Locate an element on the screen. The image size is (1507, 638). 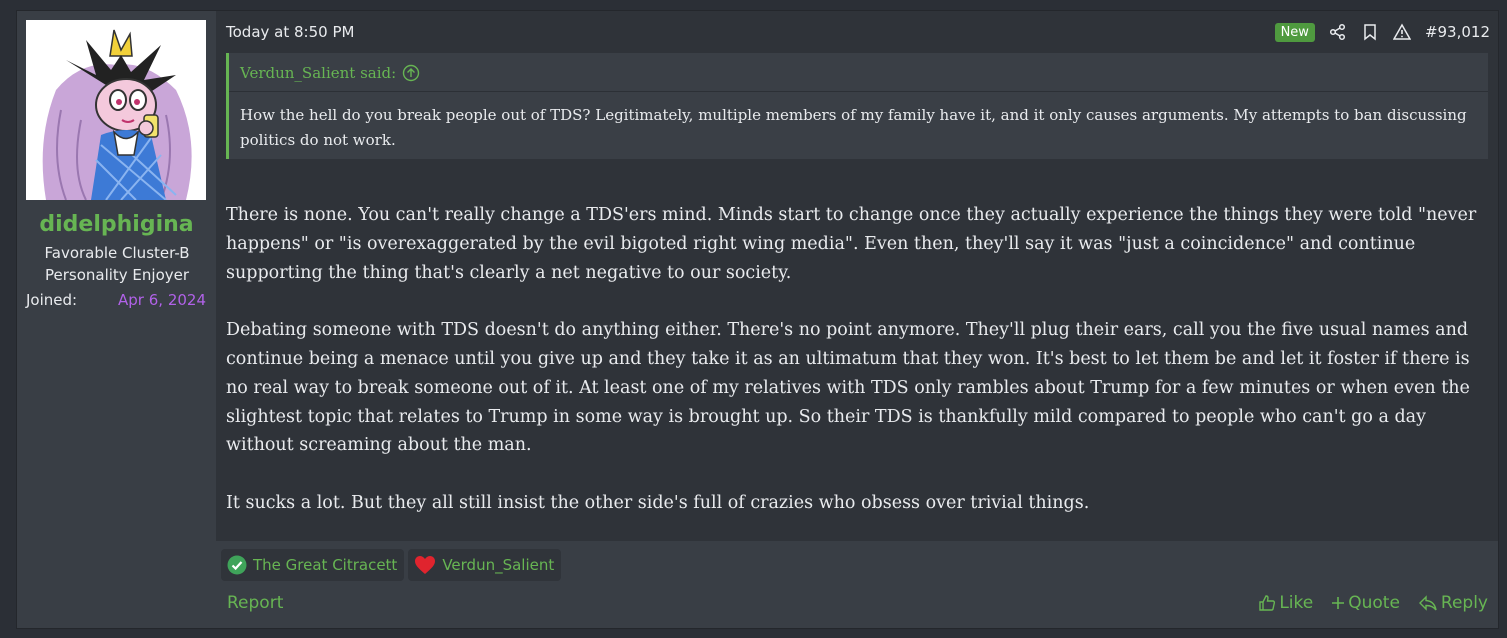
joined-label: Joined: is located at coordinates (52, 300).